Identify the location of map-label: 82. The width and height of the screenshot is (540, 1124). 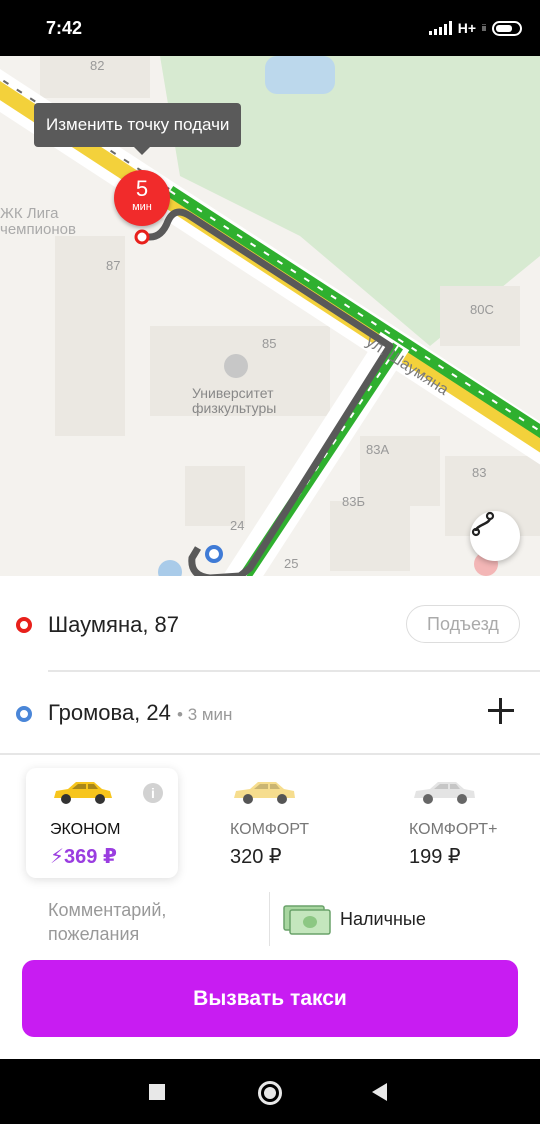
(97, 65).